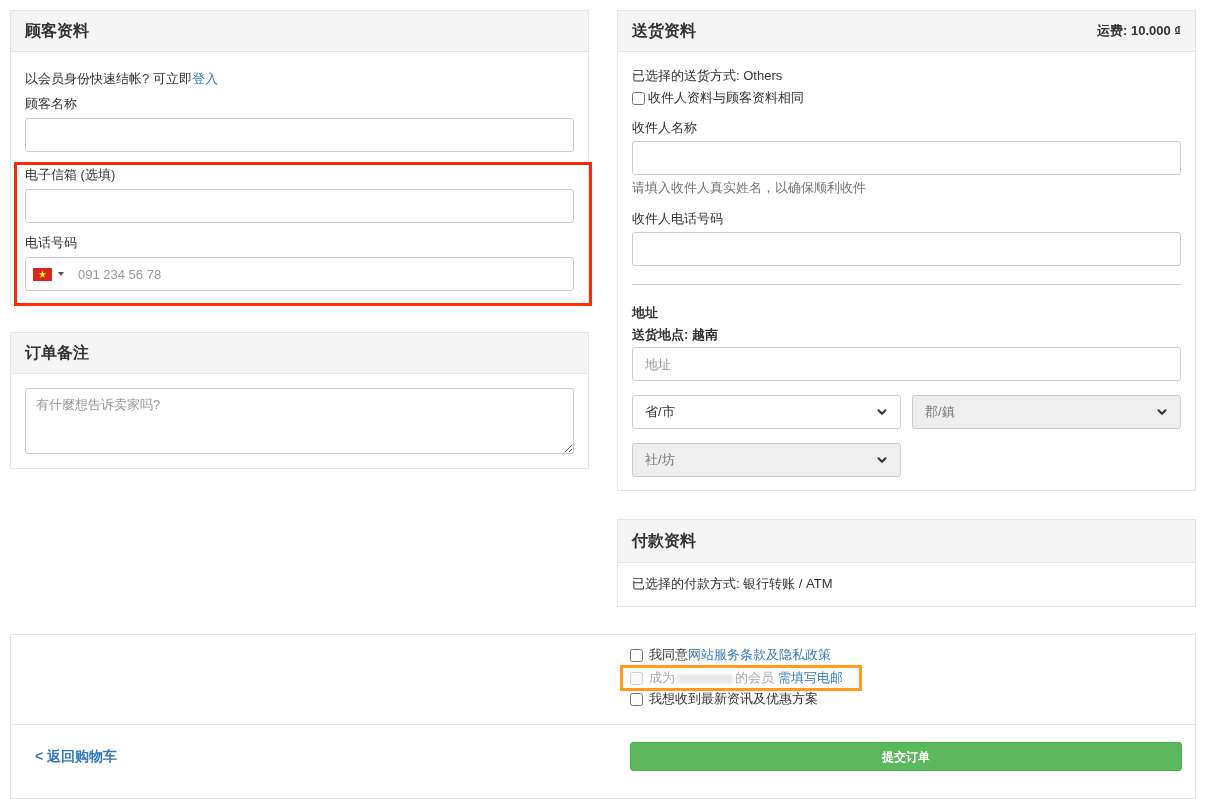 The height and width of the screenshot is (799, 1217). Describe the element at coordinates (299, 421) in the screenshot. I see `notes-textarea: 有什麼想告诉卖家吗?` at that location.